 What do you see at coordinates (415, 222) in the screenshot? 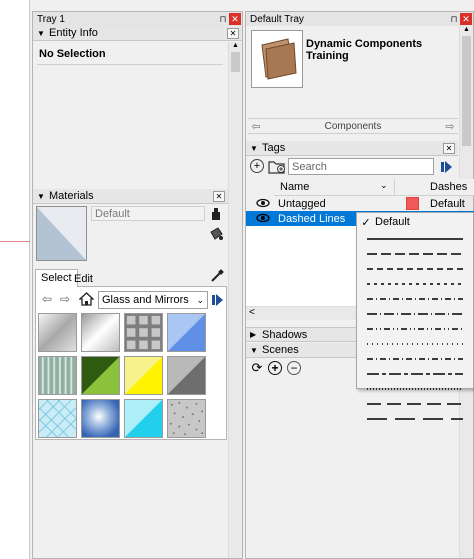
I see `dash-option-default: ✓ Default` at bounding box center [415, 222].